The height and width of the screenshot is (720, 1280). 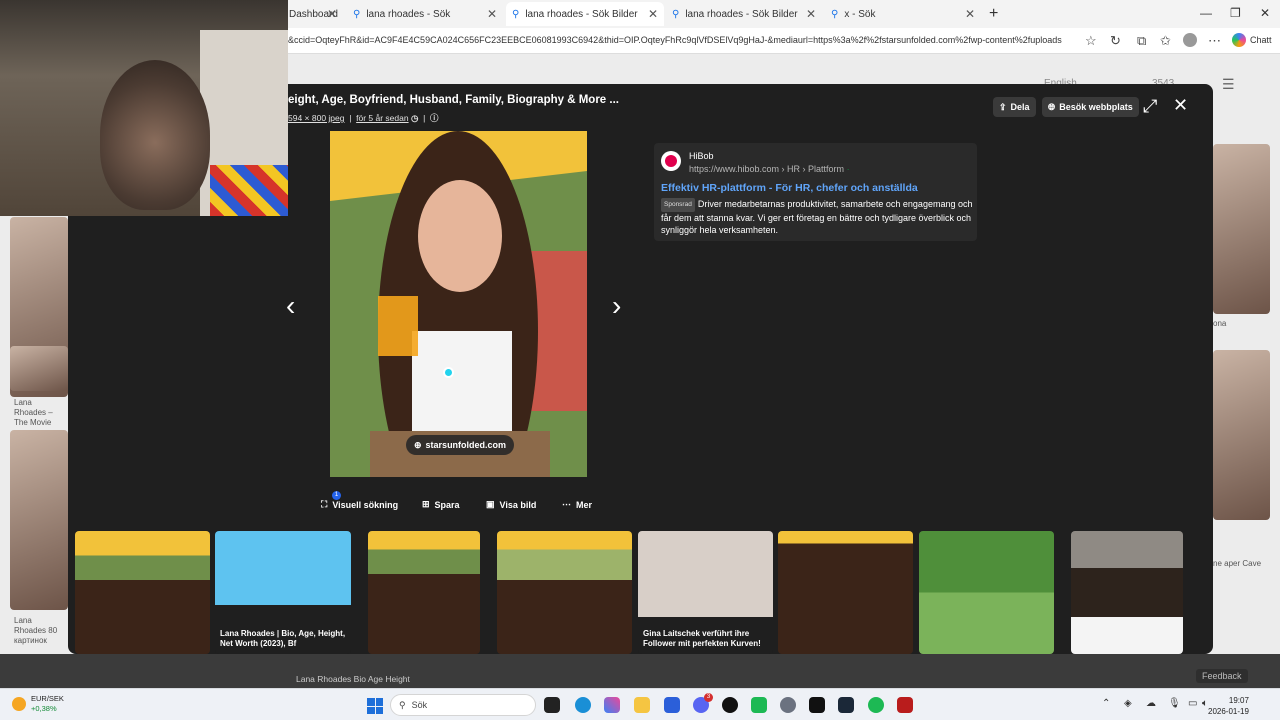 What do you see at coordinates (585, 14) in the screenshot?
I see `tab-image-search-active: ⚲ lana rhoades - Sök Bilder ✕` at bounding box center [585, 14].